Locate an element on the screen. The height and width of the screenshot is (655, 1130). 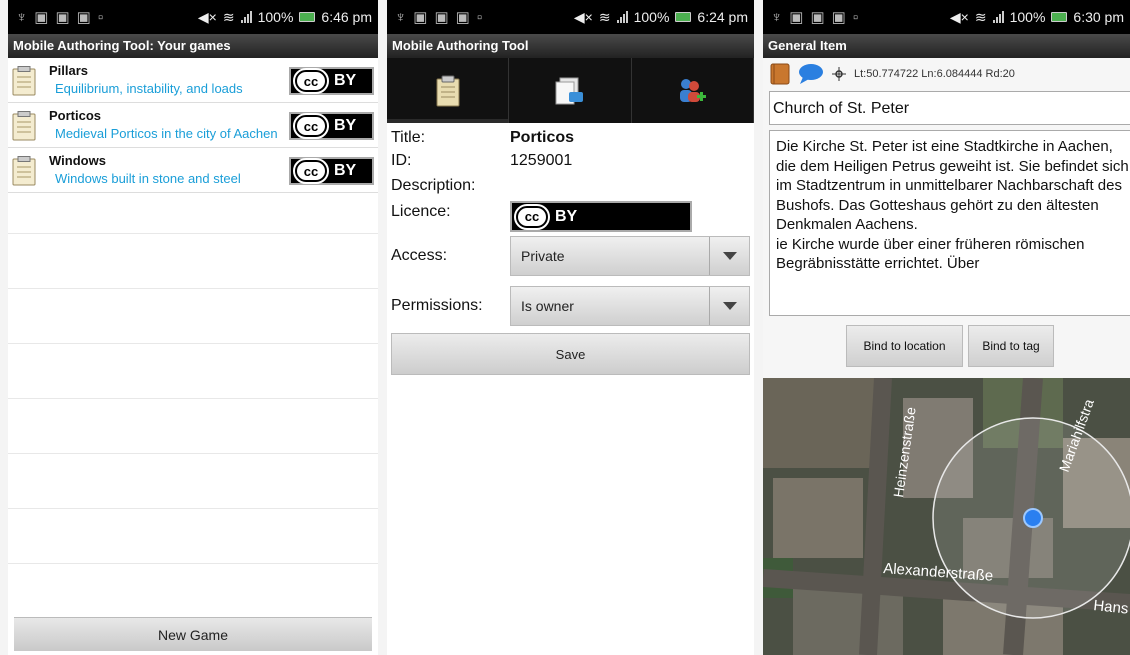
permissions-select: Is owner is located at coordinates (630, 306).